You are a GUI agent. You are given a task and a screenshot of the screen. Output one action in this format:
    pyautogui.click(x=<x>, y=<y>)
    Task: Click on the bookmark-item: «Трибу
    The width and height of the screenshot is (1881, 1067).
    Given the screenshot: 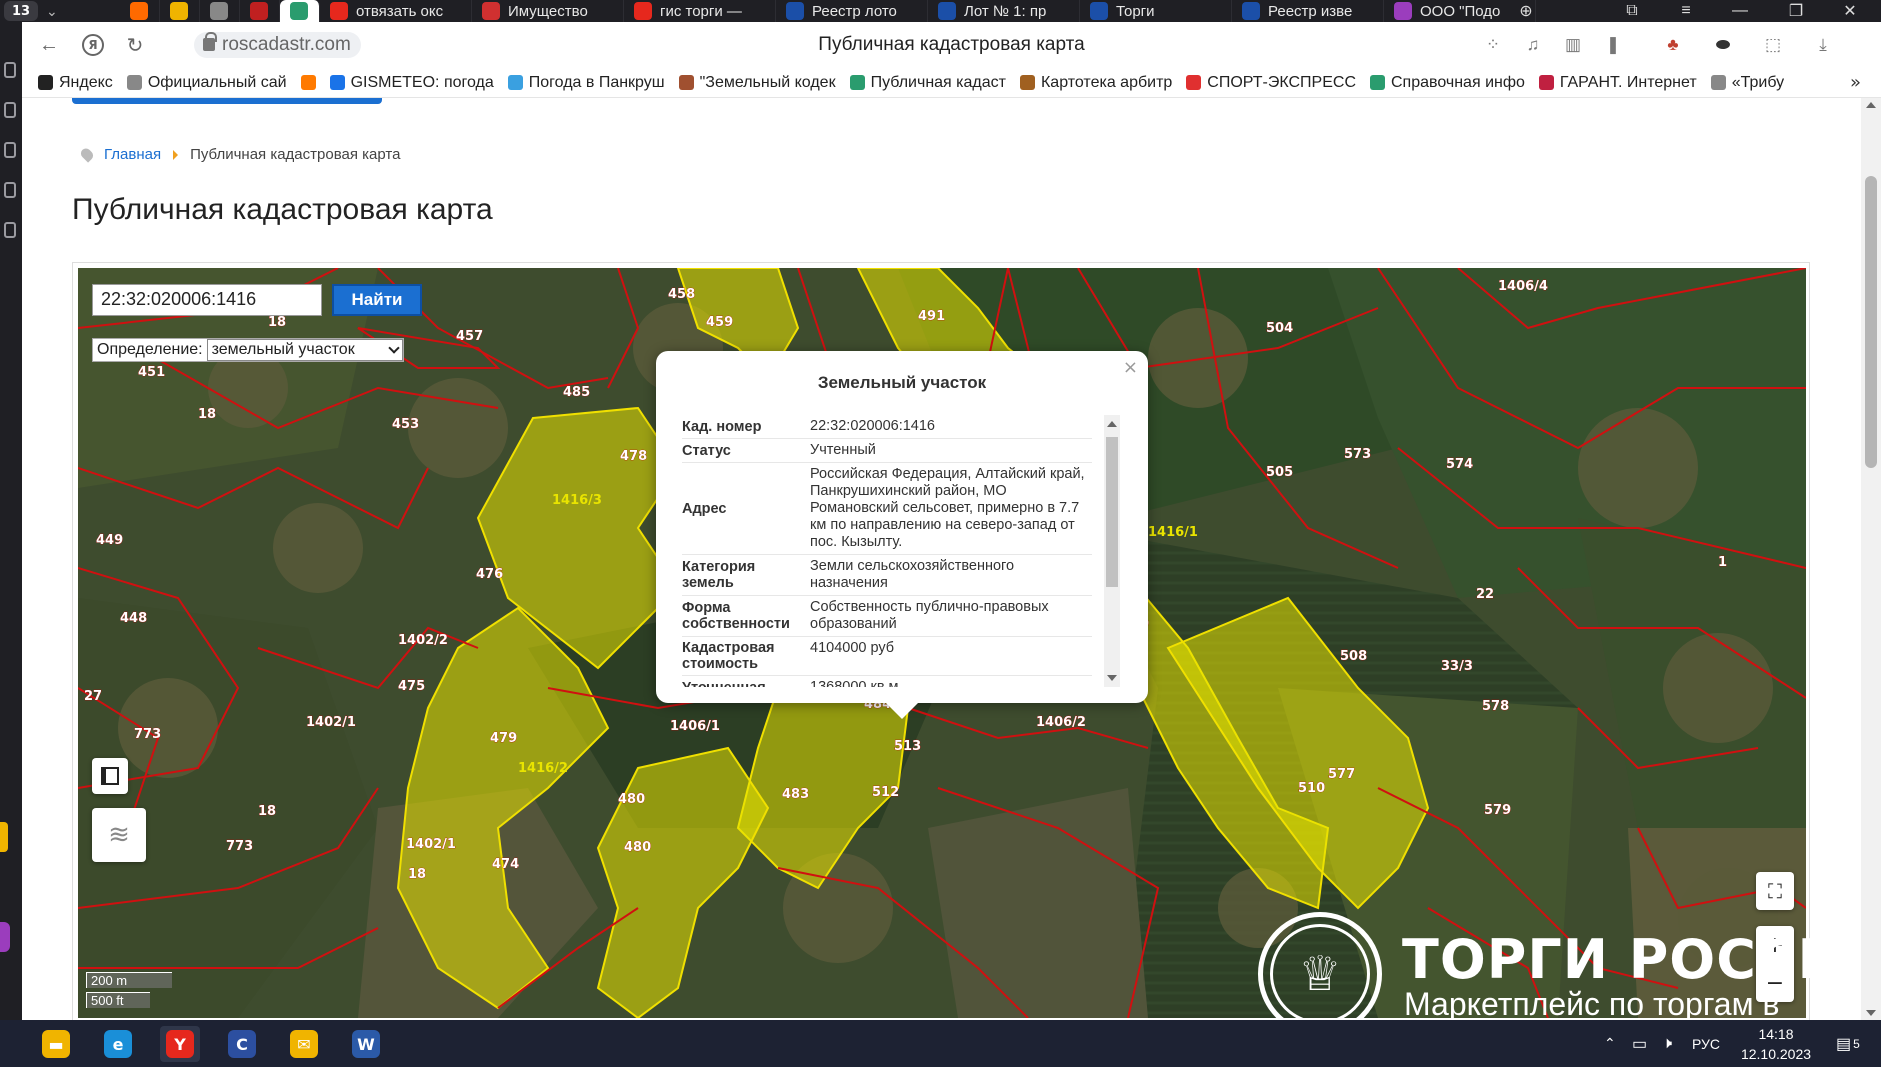 What is the action you would take?
    pyautogui.click(x=1747, y=83)
    